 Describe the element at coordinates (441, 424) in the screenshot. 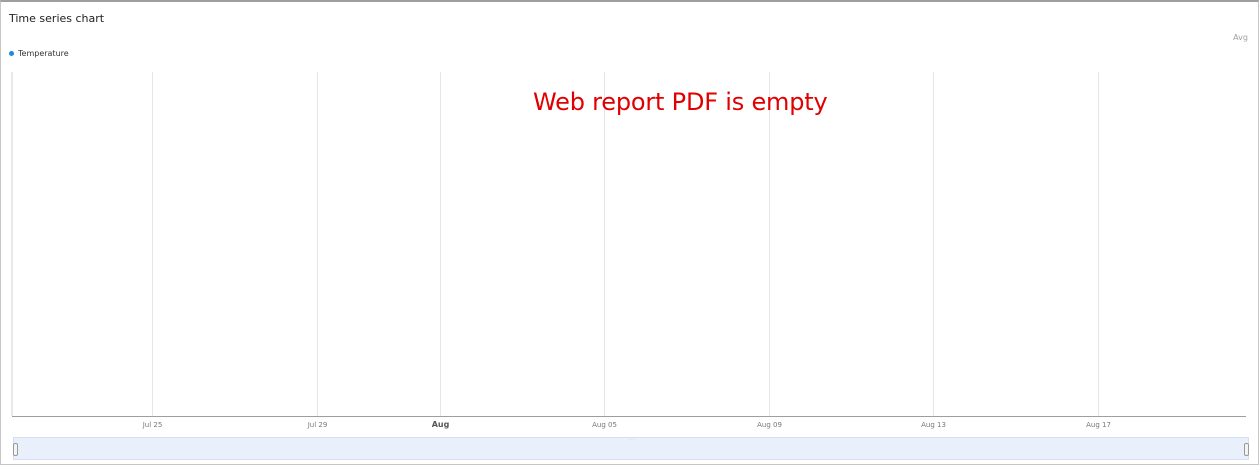

I see `x-tick-label: Aug` at that location.